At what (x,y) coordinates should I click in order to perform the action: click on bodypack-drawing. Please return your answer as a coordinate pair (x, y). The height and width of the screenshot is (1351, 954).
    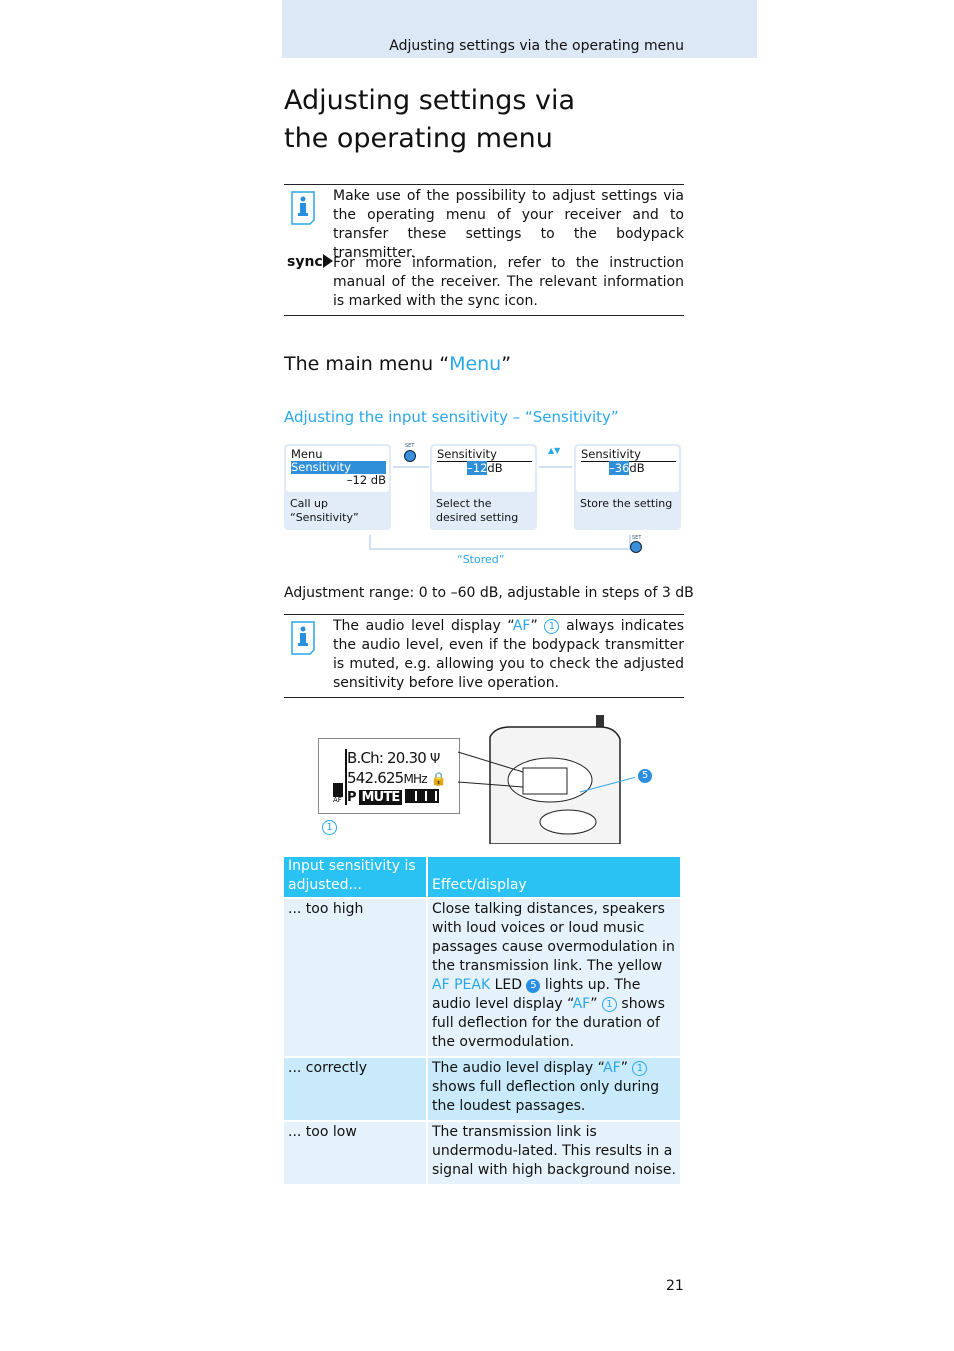
    Looking at the image, I should click on (546, 779).